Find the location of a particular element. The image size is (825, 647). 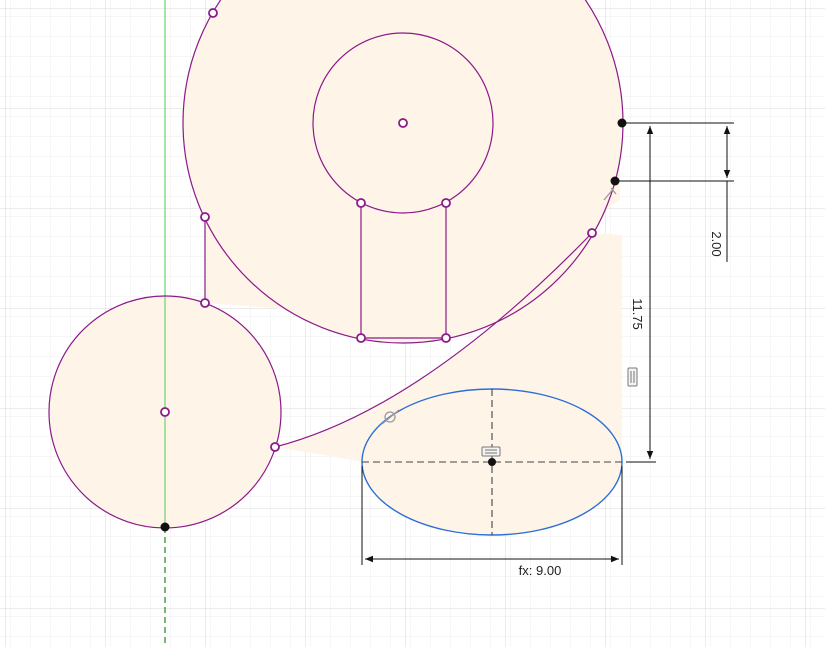

vertical-constraint-icon is located at coordinates (632, 377).